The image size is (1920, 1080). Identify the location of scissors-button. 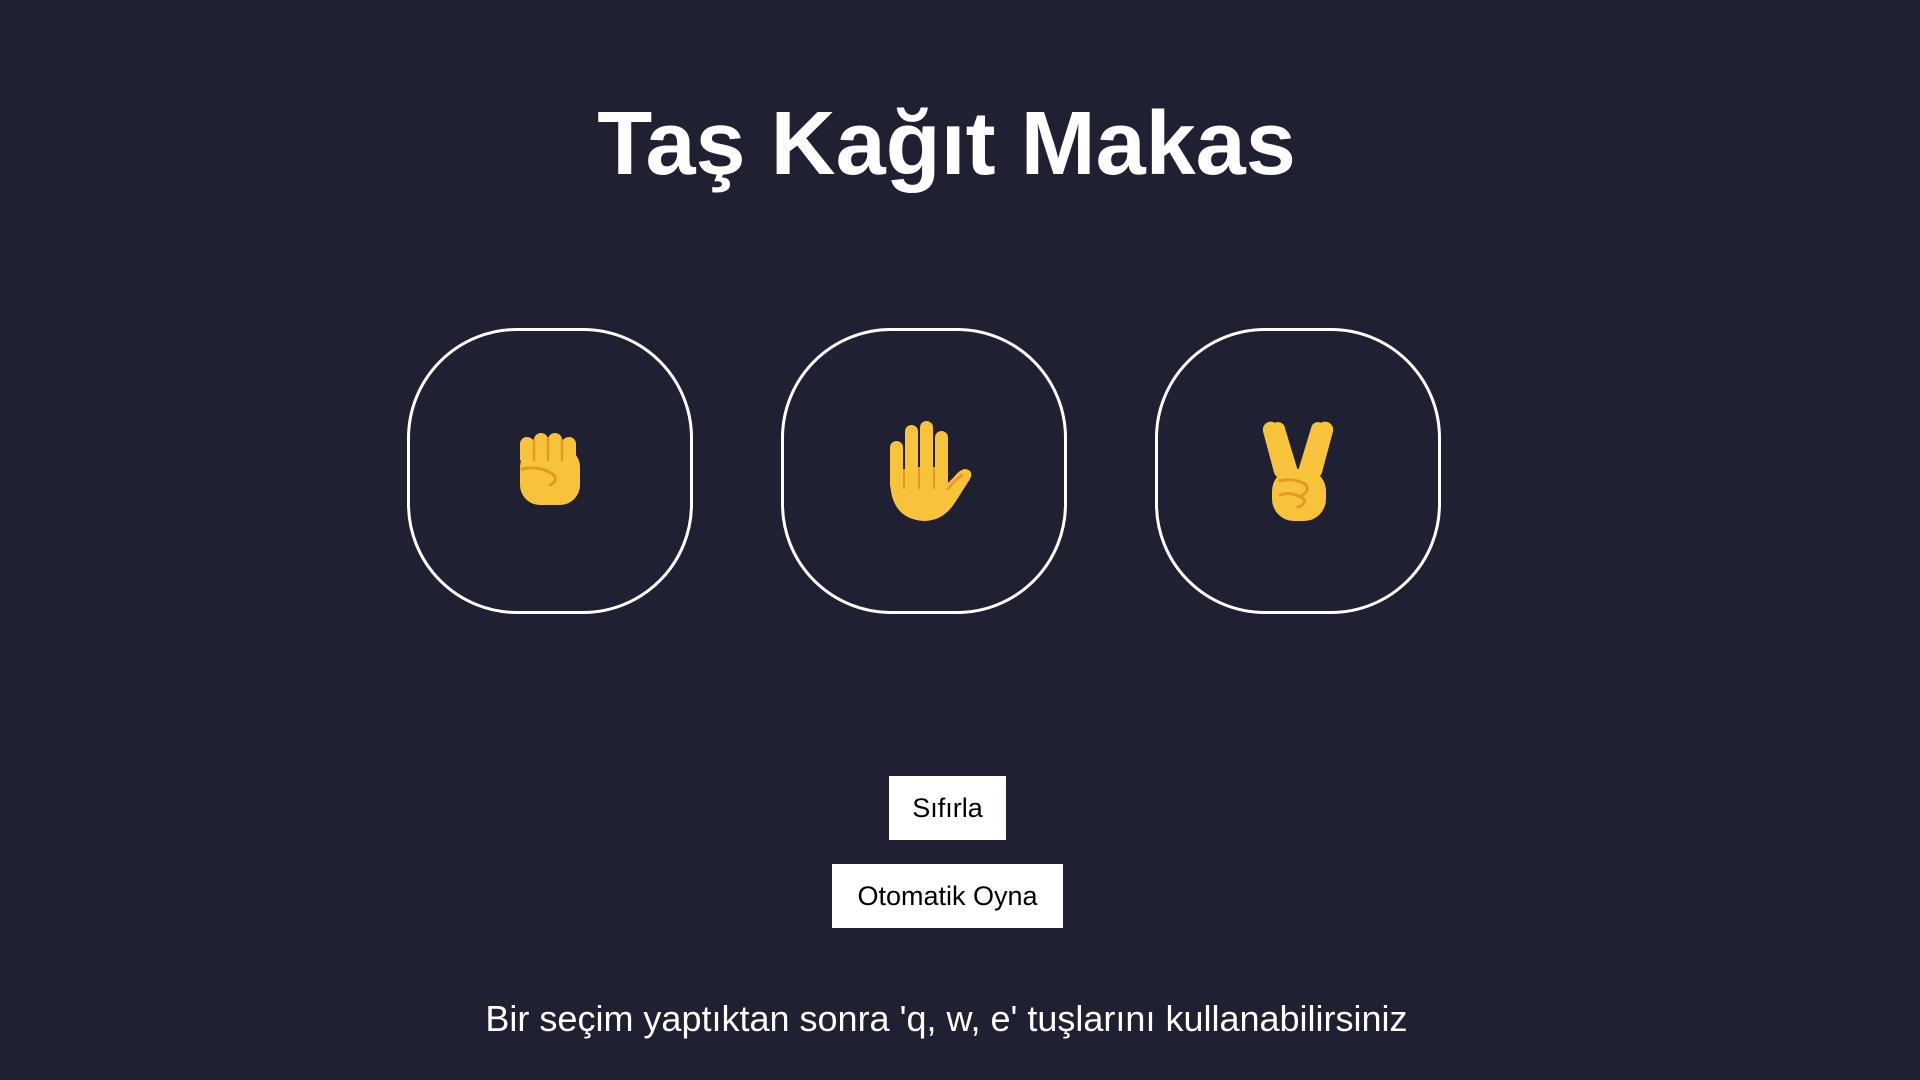
(1298, 471).